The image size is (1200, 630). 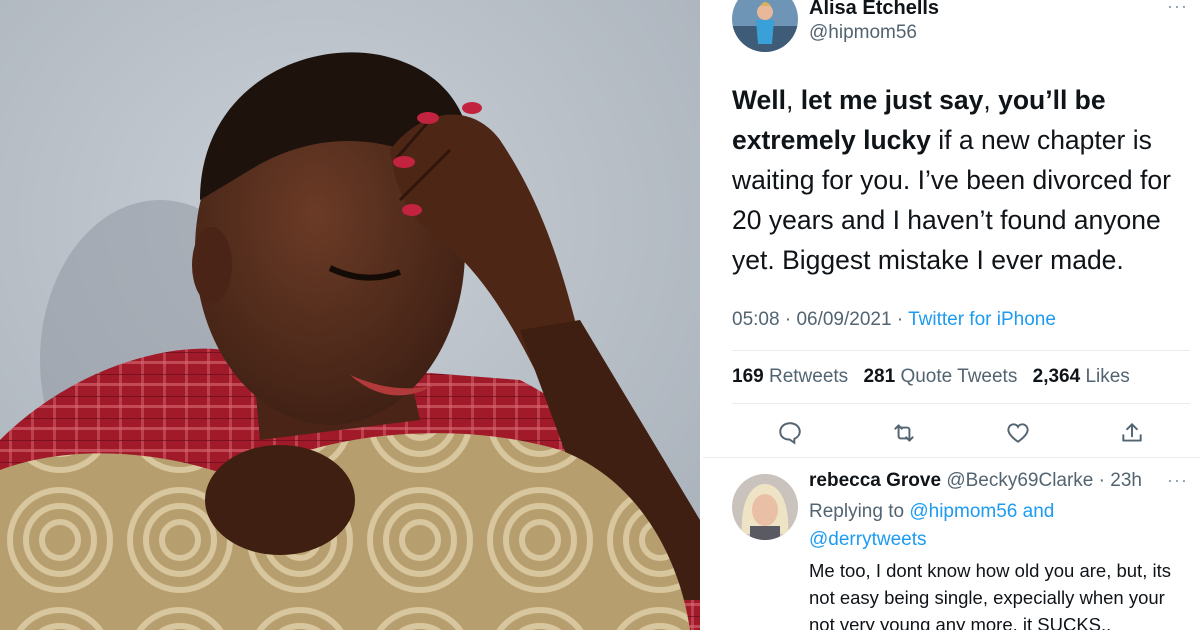 What do you see at coordinates (904, 433) in the screenshot?
I see `retweet-icon` at bounding box center [904, 433].